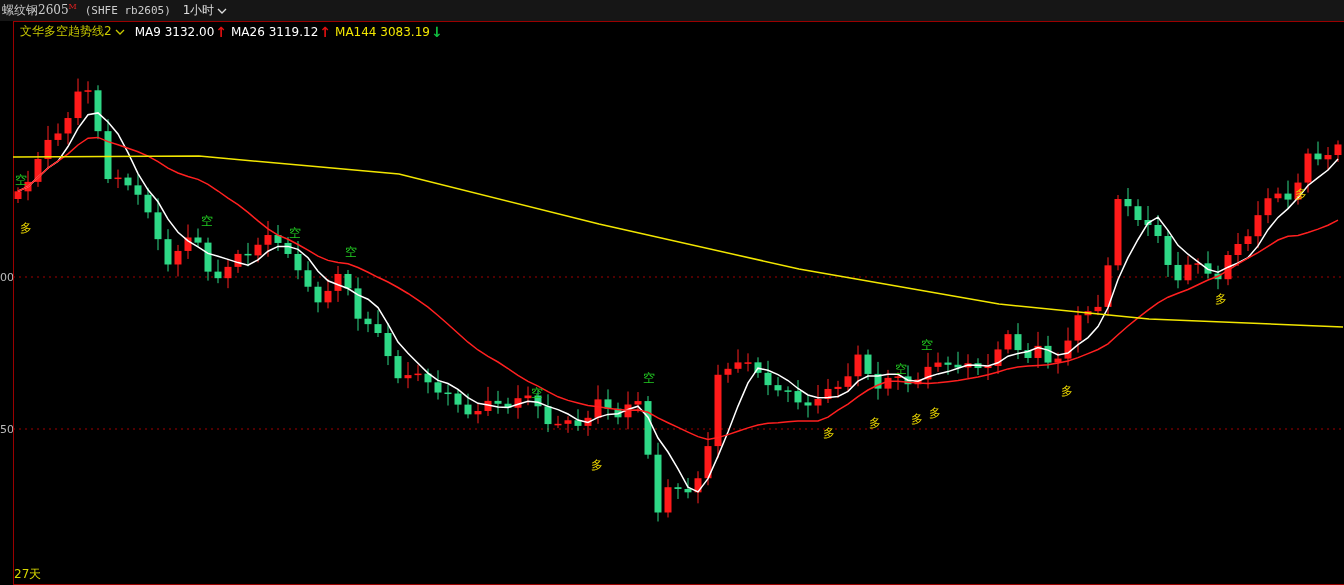 Image resolution: width=1344 pixels, height=585 pixels. Describe the element at coordinates (119, 31) in the screenshot. I see `chevron-icon` at that location.